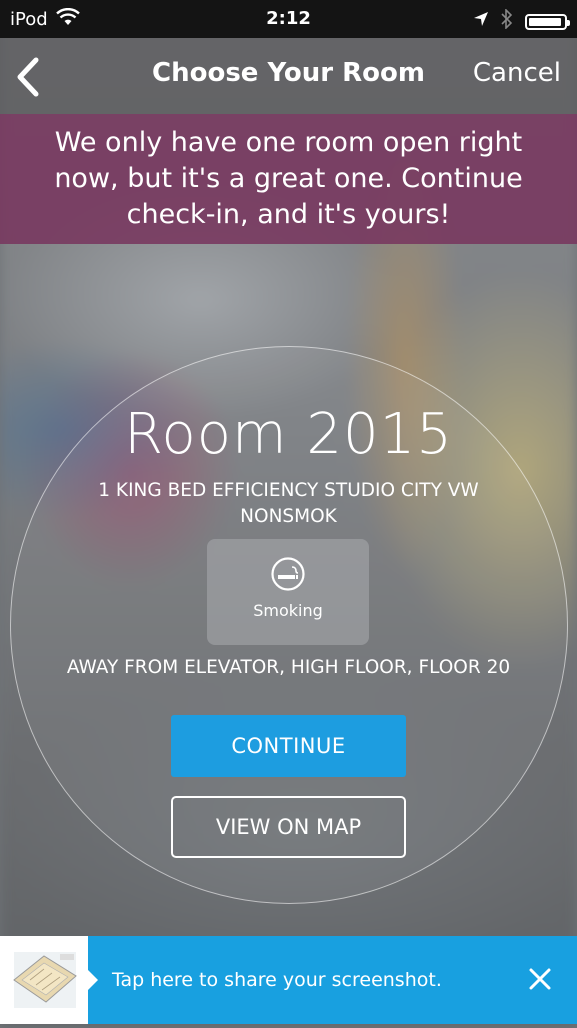  Describe the element at coordinates (517, 73) in the screenshot. I see `cancel-button: Cancel` at that location.